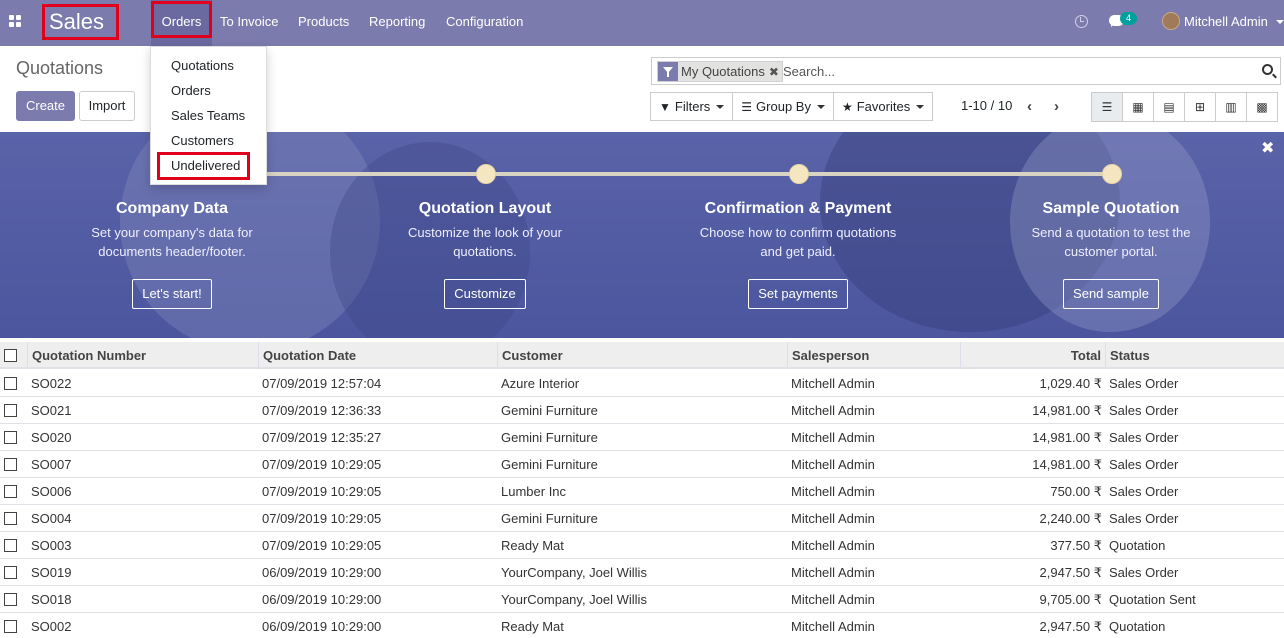  Describe the element at coordinates (549, 437) in the screenshot. I see `cell-customer: Gemini Furniture` at that location.